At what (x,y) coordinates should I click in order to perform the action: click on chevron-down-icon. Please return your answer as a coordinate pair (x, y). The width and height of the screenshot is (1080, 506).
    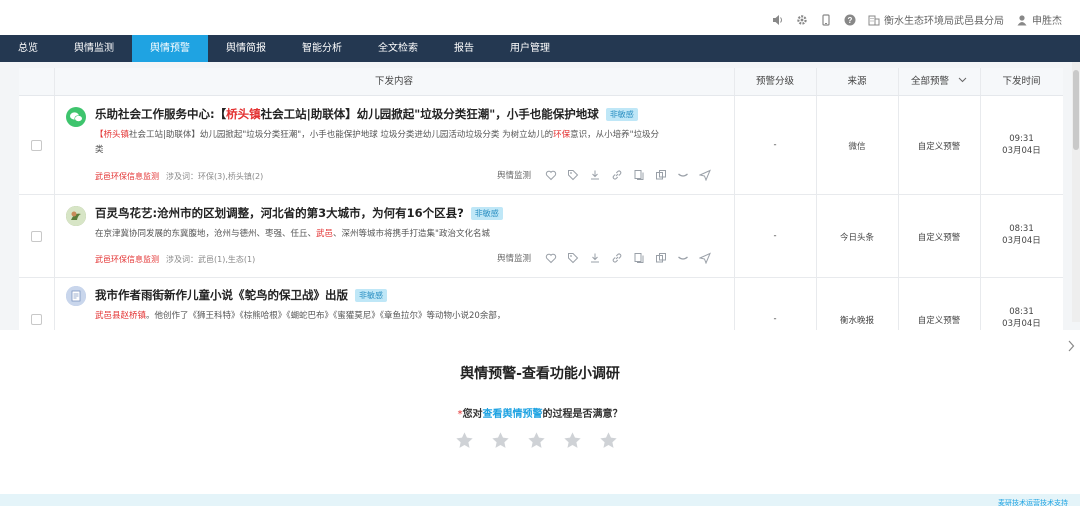
    Looking at the image, I should click on (962, 82).